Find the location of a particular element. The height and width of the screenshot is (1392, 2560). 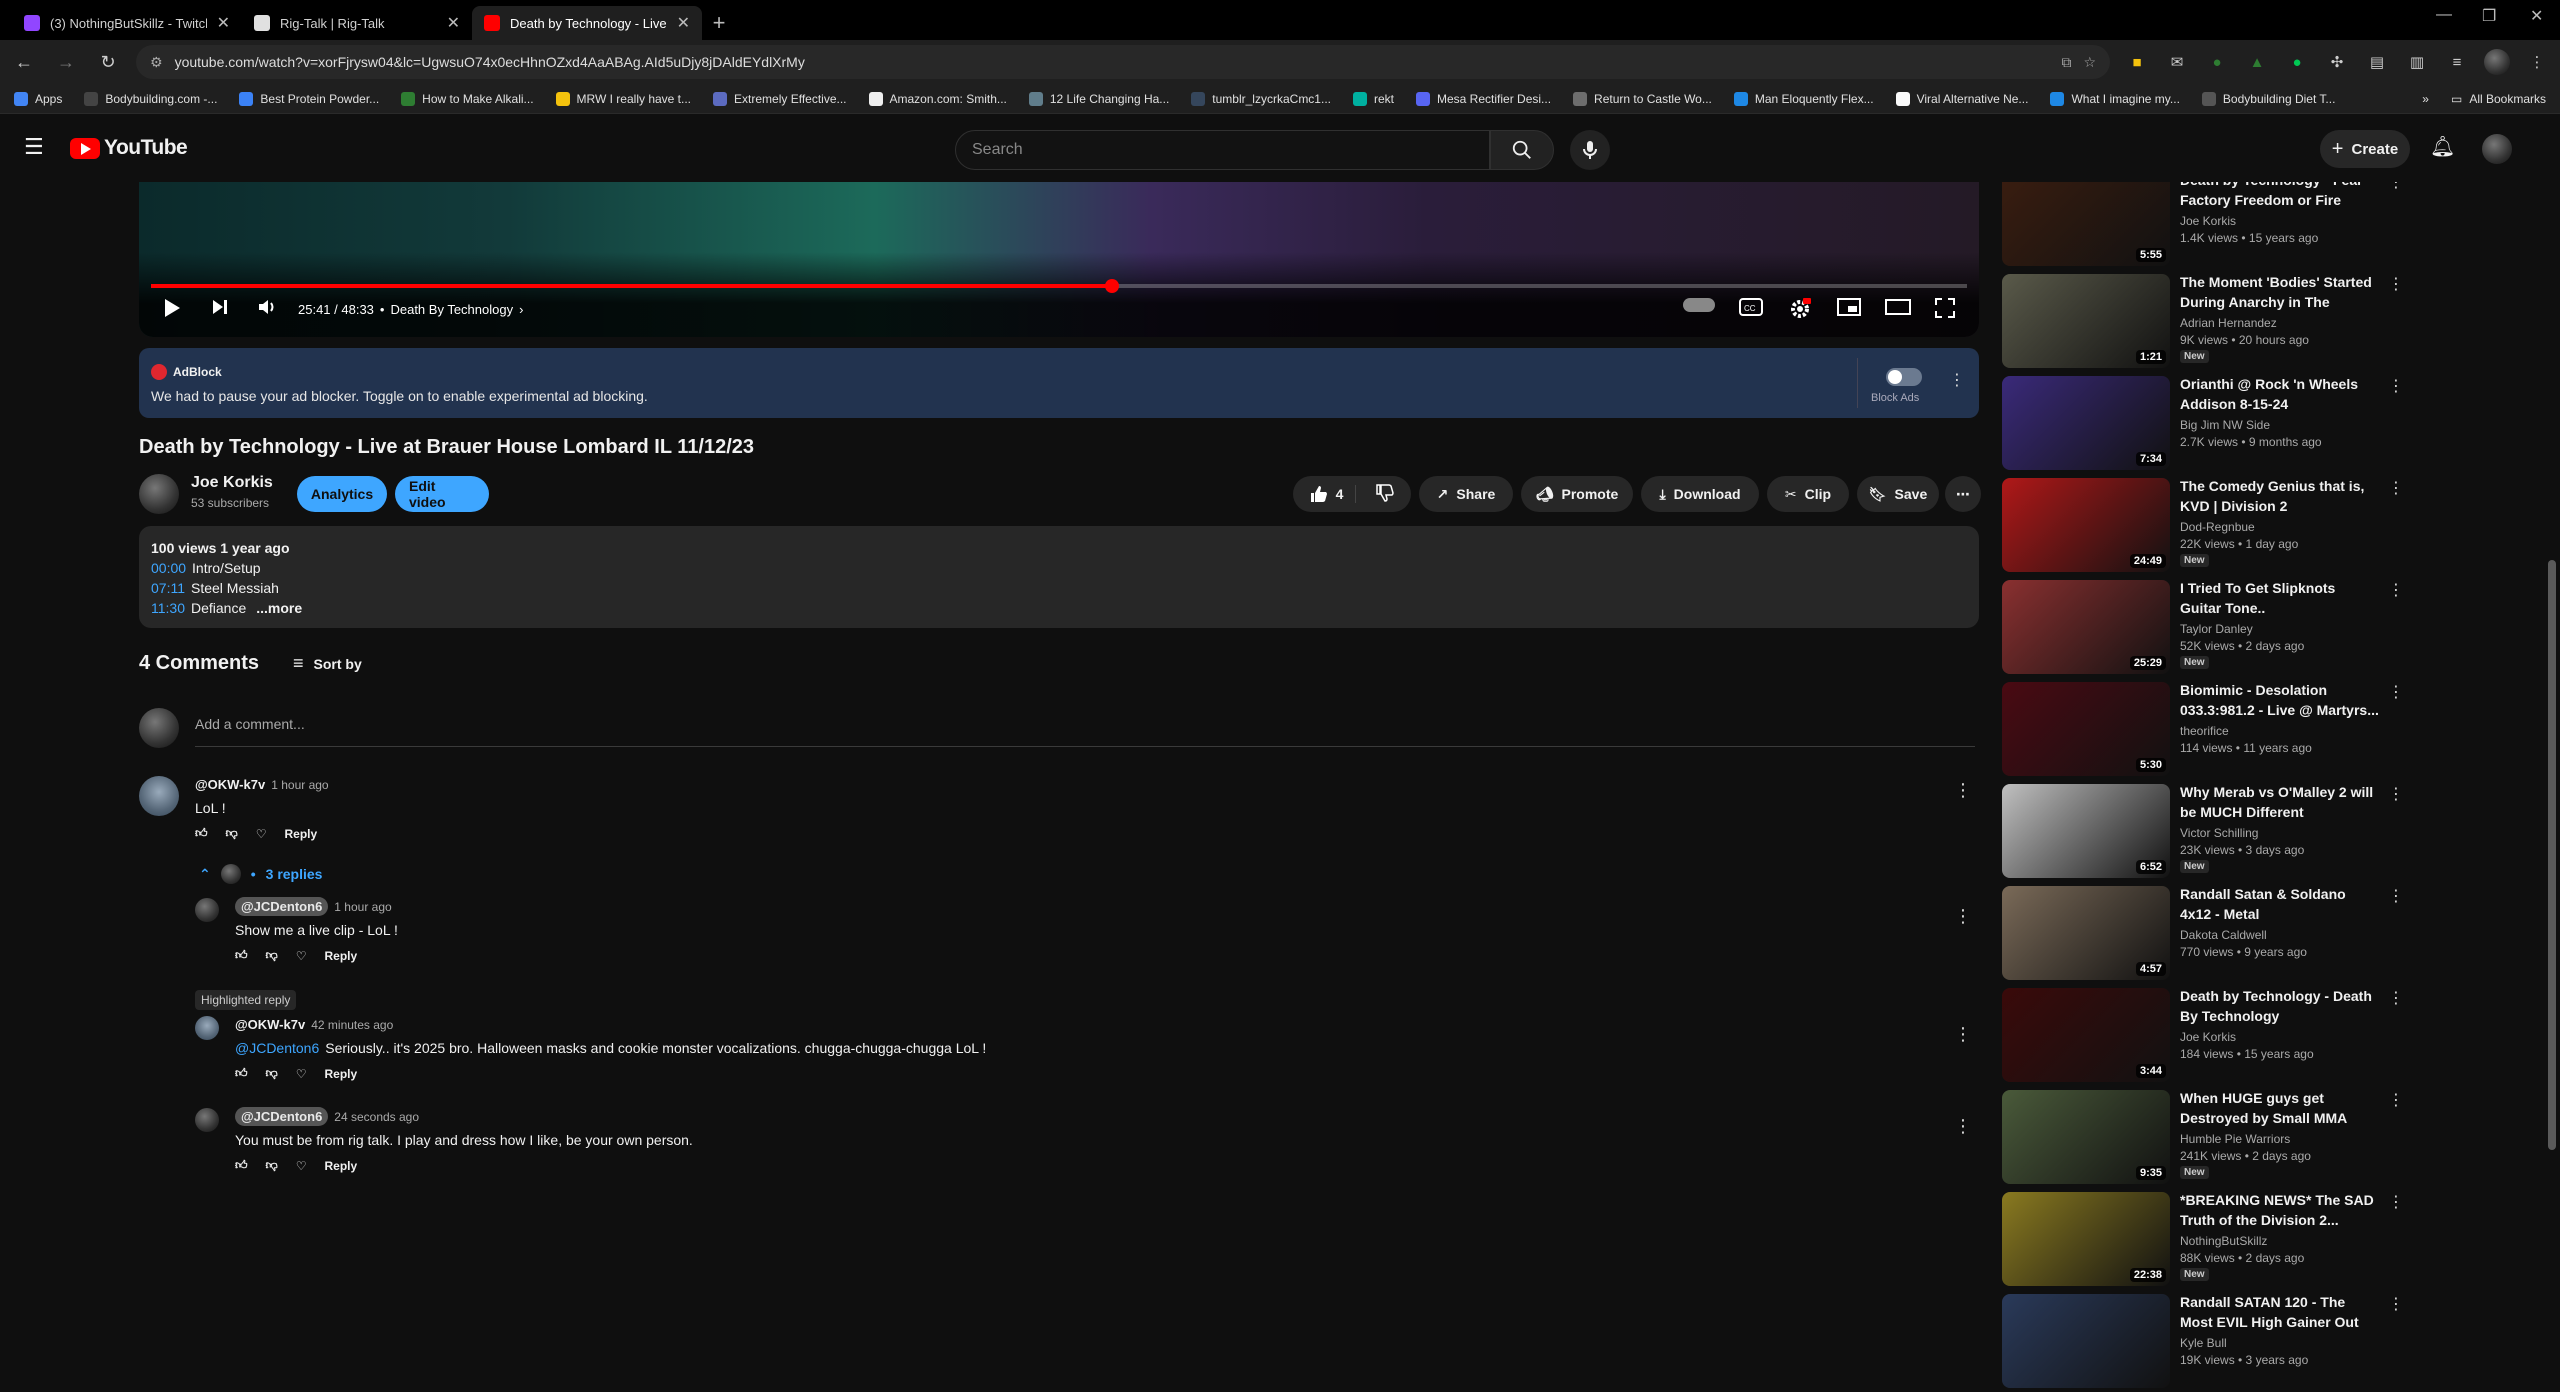

channel-name: Joe Korkis is located at coordinates (232, 483).